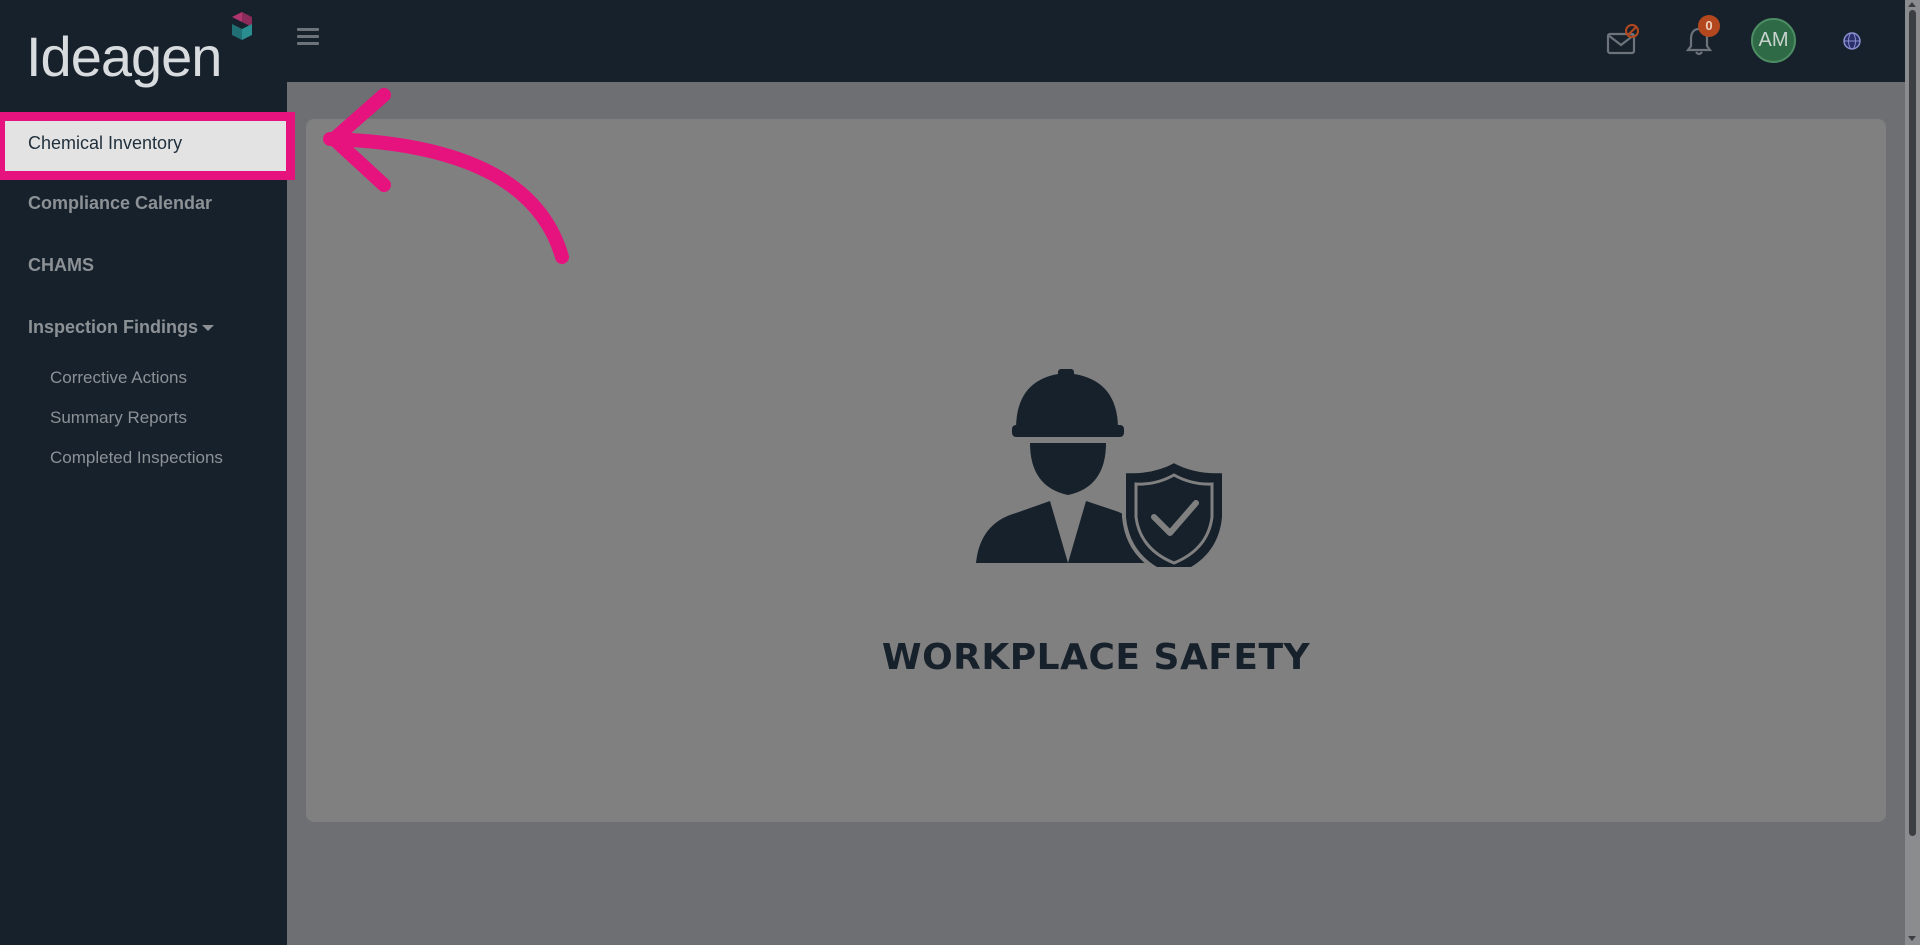  I want to click on sidebar-item-label: CHAMS, so click(61, 265).